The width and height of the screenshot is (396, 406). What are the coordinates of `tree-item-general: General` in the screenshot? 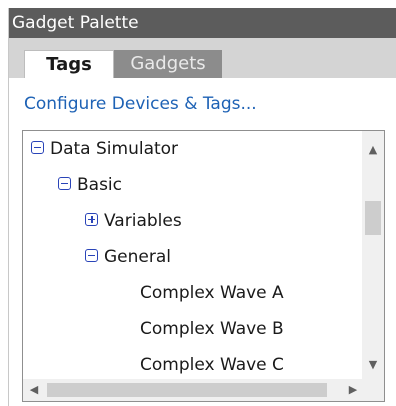 It's located at (128, 257).